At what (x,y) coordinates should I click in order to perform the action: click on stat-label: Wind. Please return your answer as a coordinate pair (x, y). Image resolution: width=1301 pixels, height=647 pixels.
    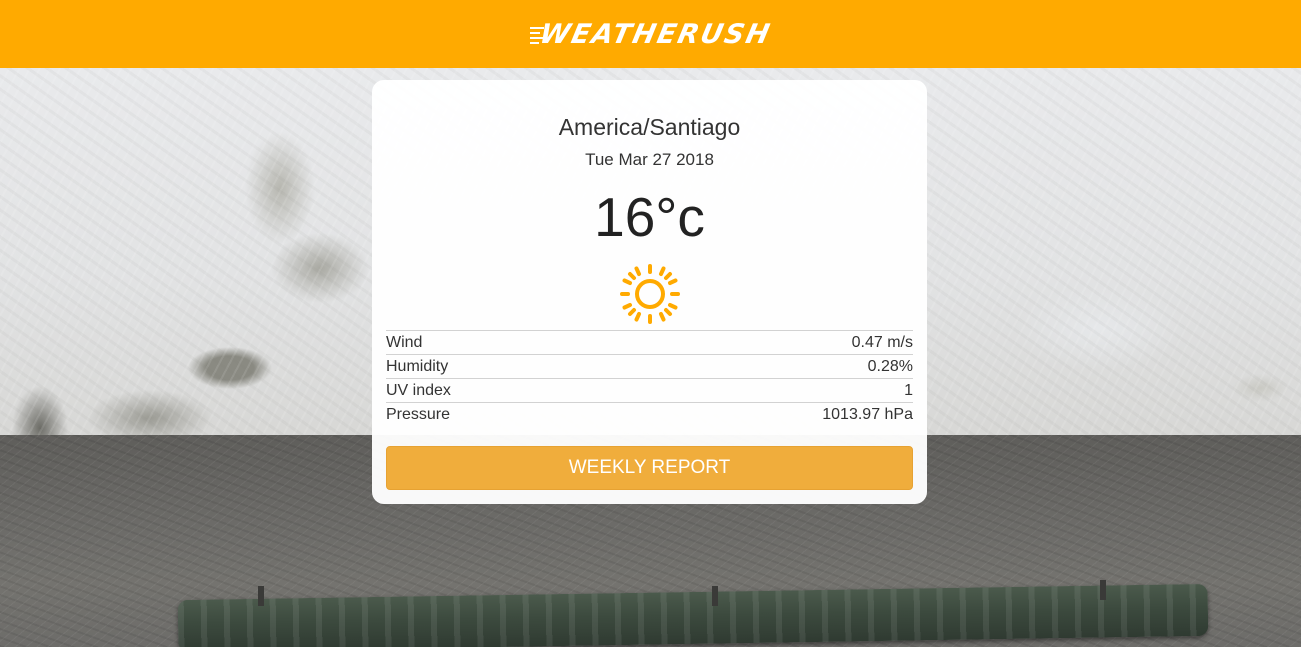
    Looking at the image, I should click on (404, 342).